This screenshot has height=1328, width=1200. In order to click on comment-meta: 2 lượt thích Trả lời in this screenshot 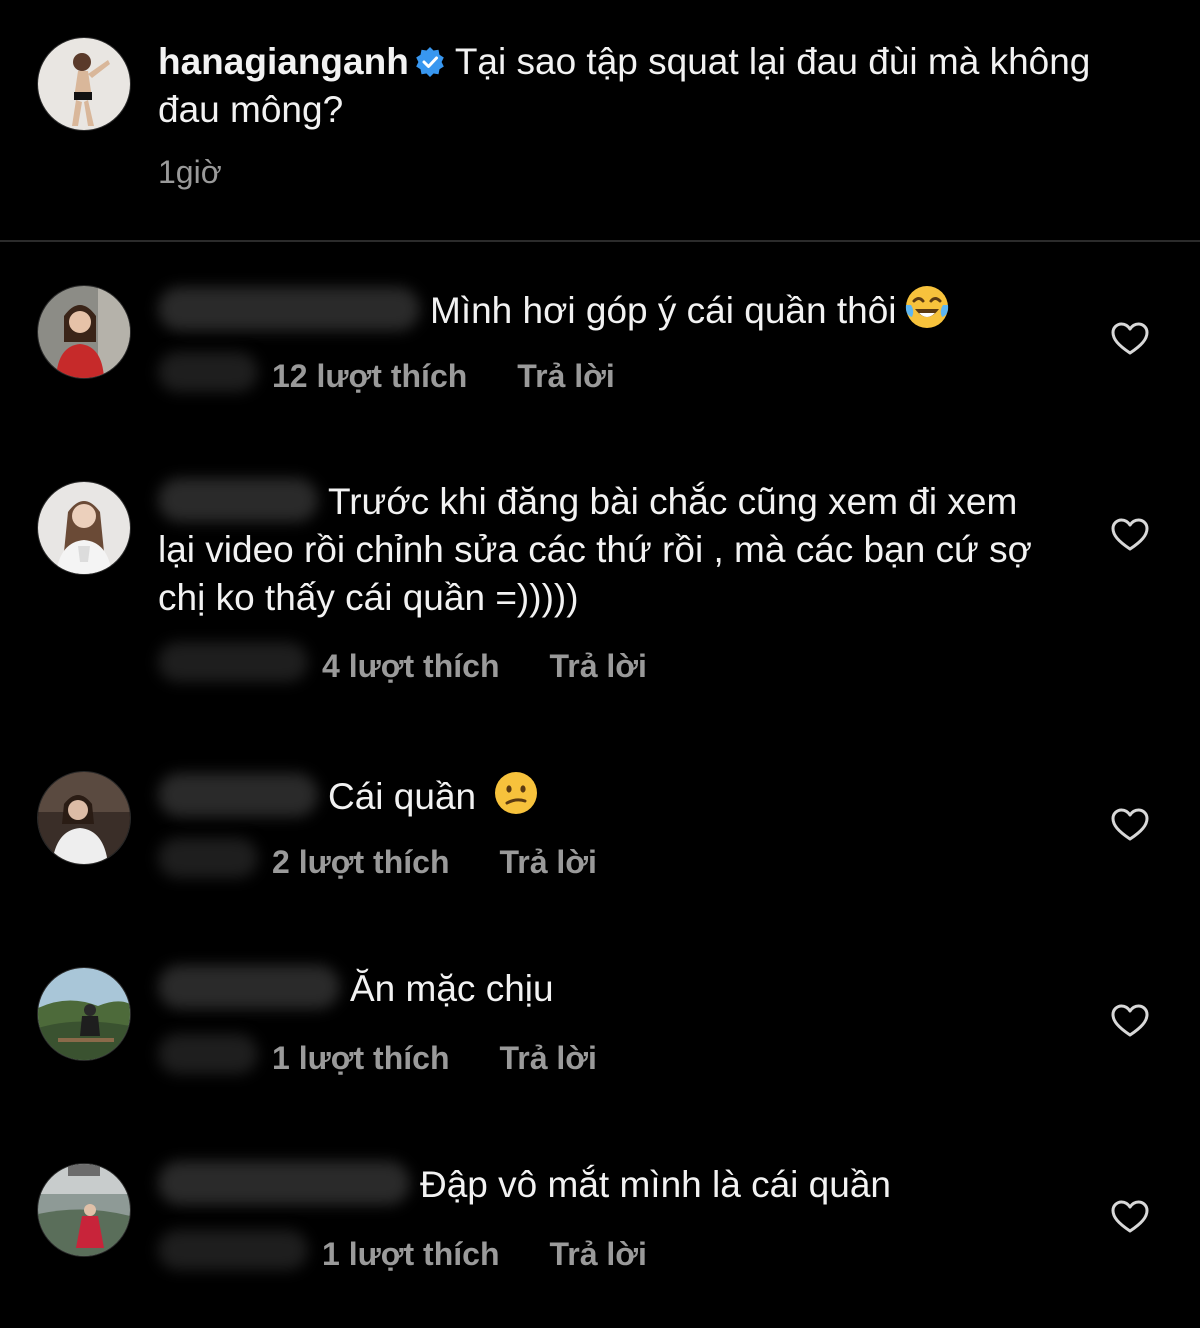, I will do `click(377, 860)`.